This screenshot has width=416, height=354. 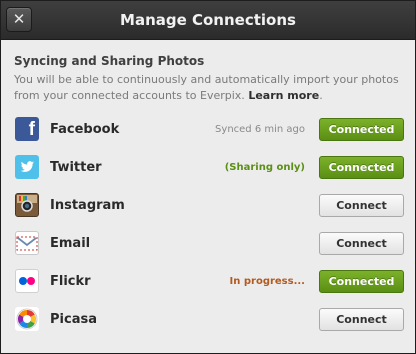 I want to click on service-name: Picasa, so click(x=73, y=319).